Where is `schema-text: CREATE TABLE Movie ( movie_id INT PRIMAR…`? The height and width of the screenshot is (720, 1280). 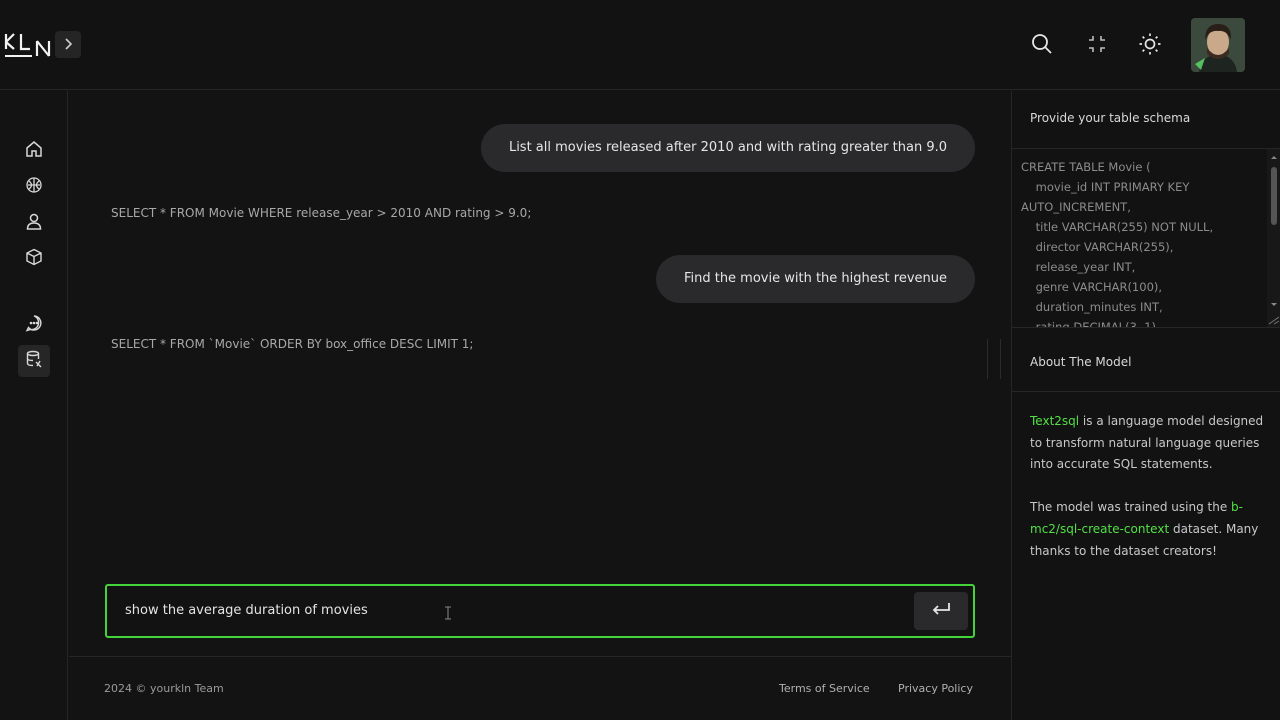
schema-text: CREATE TABLE Movie ( movie_id INT PRIMAR… is located at coordinates (1141, 242).